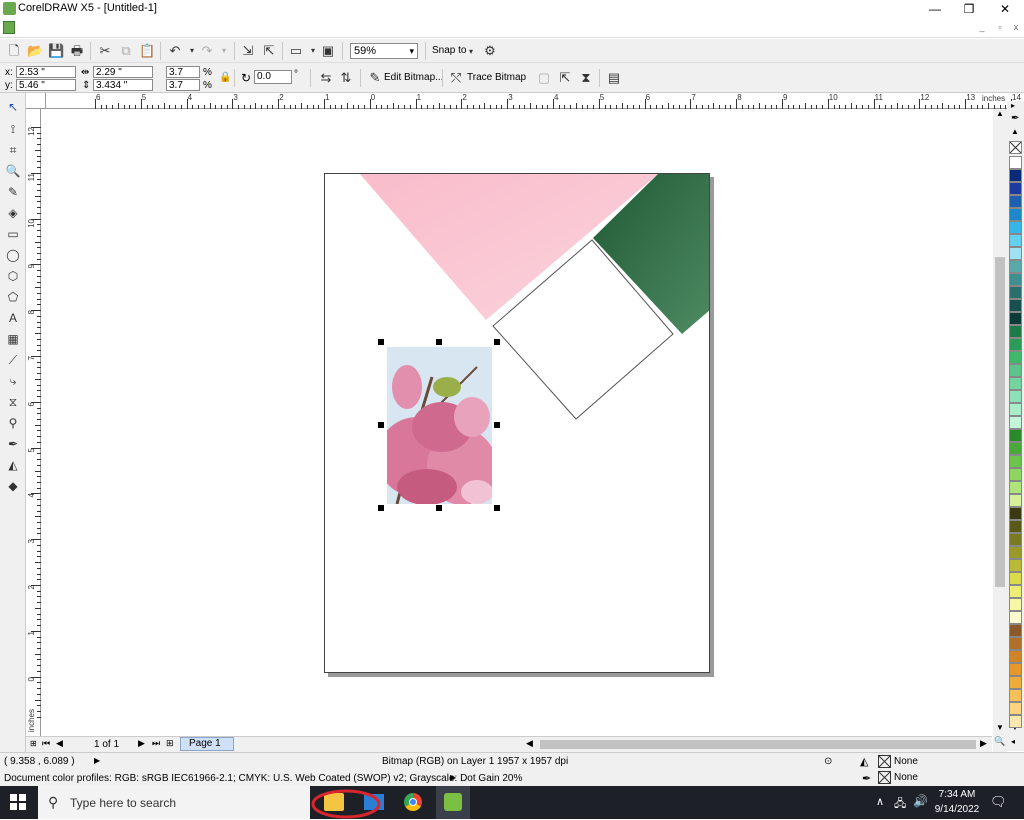  What do you see at coordinates (296, 51) in the screenshot?
I see `application-launcher-icon: ▭` at bounding box center [296, 51].